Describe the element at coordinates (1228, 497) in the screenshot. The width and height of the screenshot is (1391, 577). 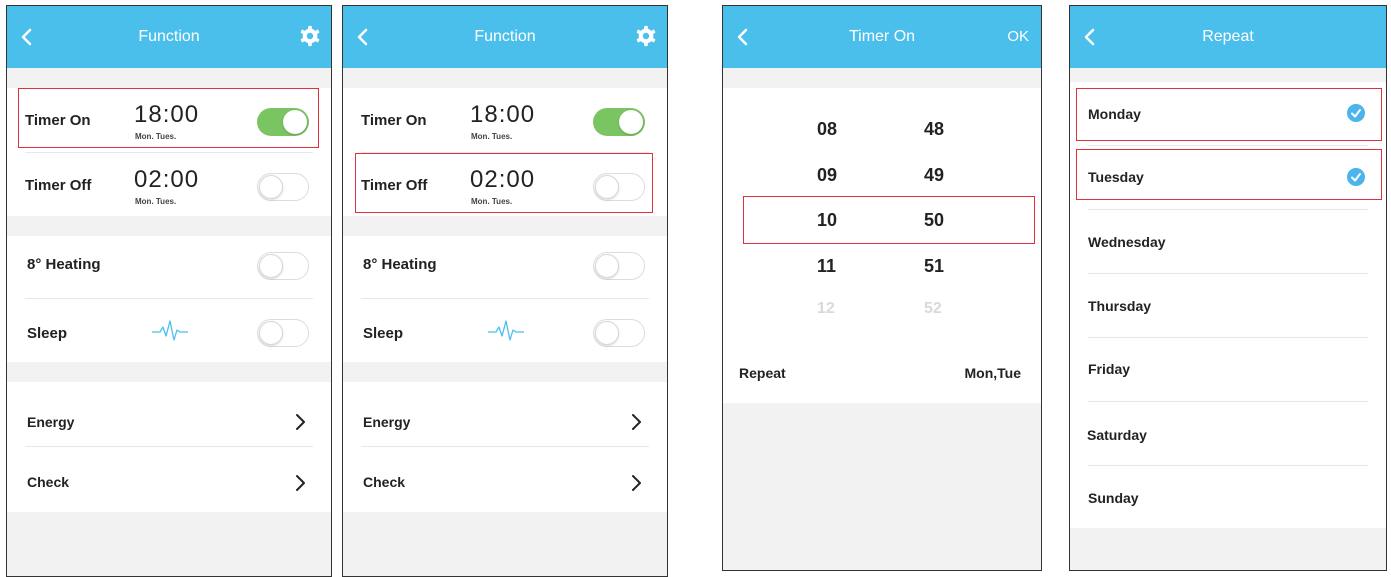
I see `day-row-sunday: Sunday` at that location.